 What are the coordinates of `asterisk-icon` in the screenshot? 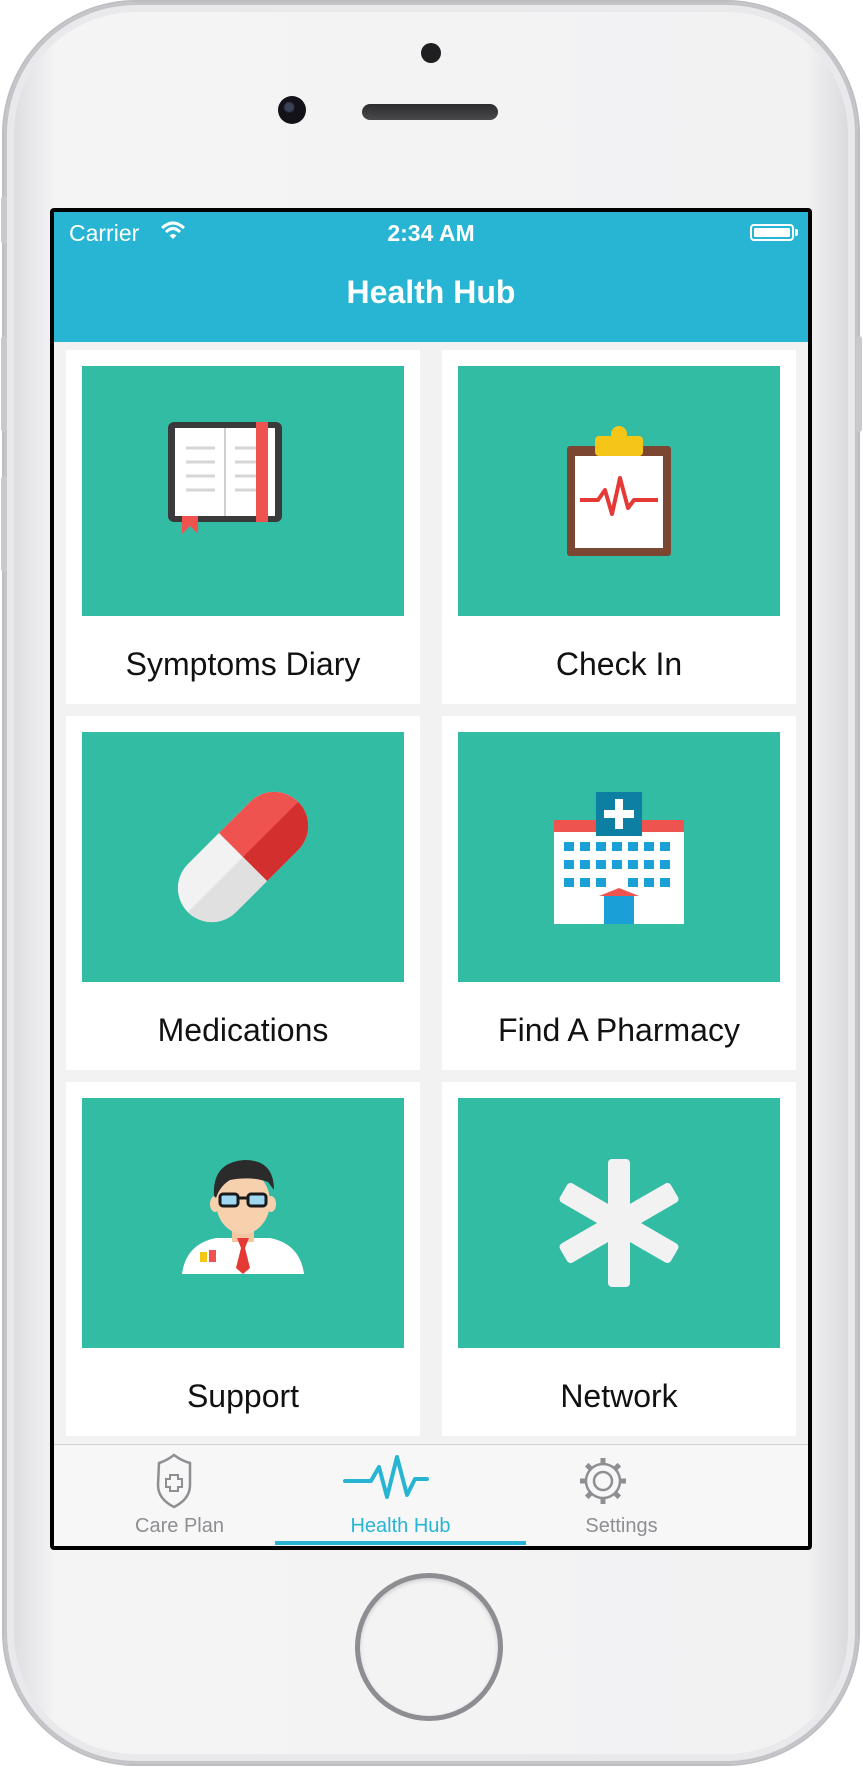 It's located at (619, 1223).